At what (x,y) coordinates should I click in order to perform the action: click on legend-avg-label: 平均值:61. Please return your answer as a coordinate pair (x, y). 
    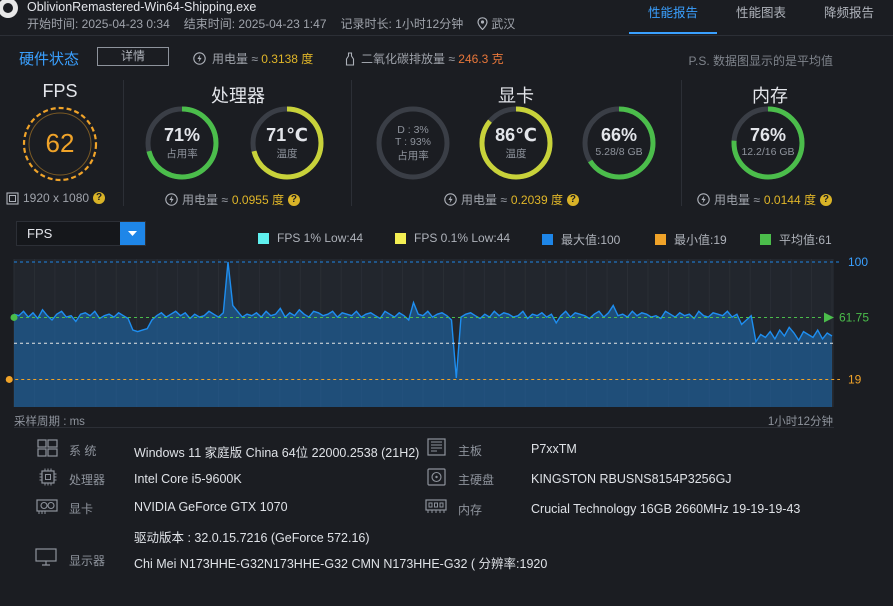
    Looking at the image, I should click on (805, 240).